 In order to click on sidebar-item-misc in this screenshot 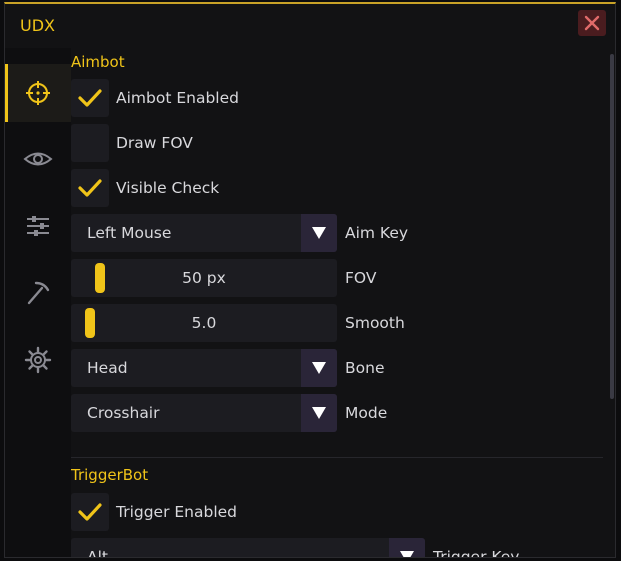, I will do `click(38, 292)`.